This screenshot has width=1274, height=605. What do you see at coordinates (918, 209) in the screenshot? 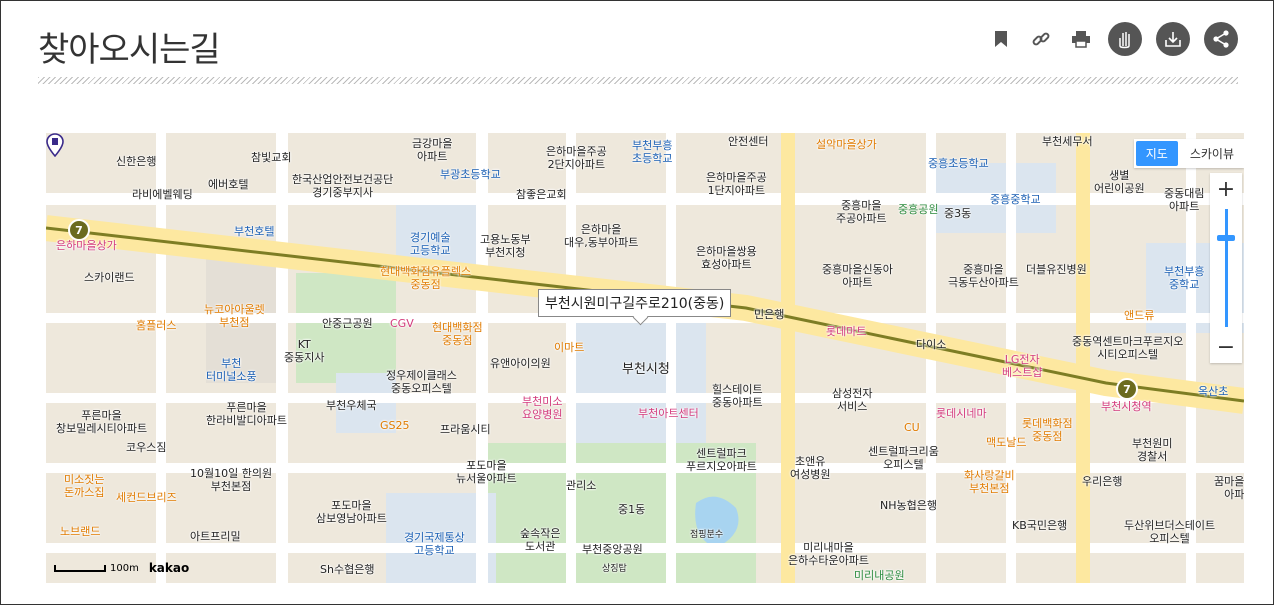
I see `map-label: 중흥공원` at bounding box center [918, 209].